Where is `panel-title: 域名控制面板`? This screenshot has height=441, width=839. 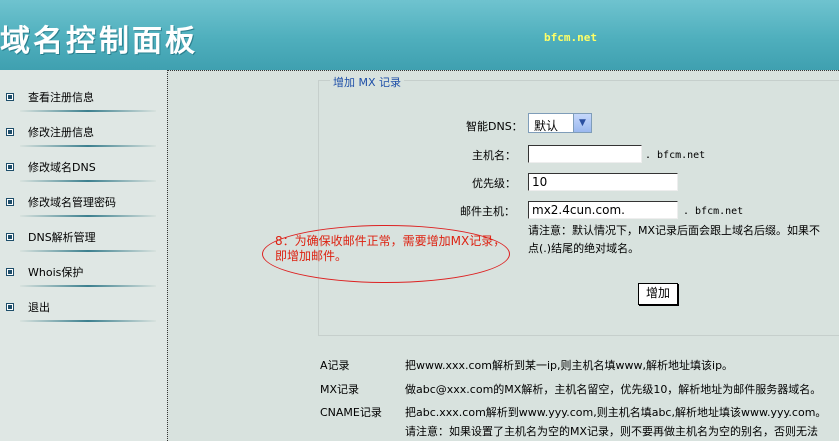 panel-title: 域名控制面板 is located at coordinates (99, 41).